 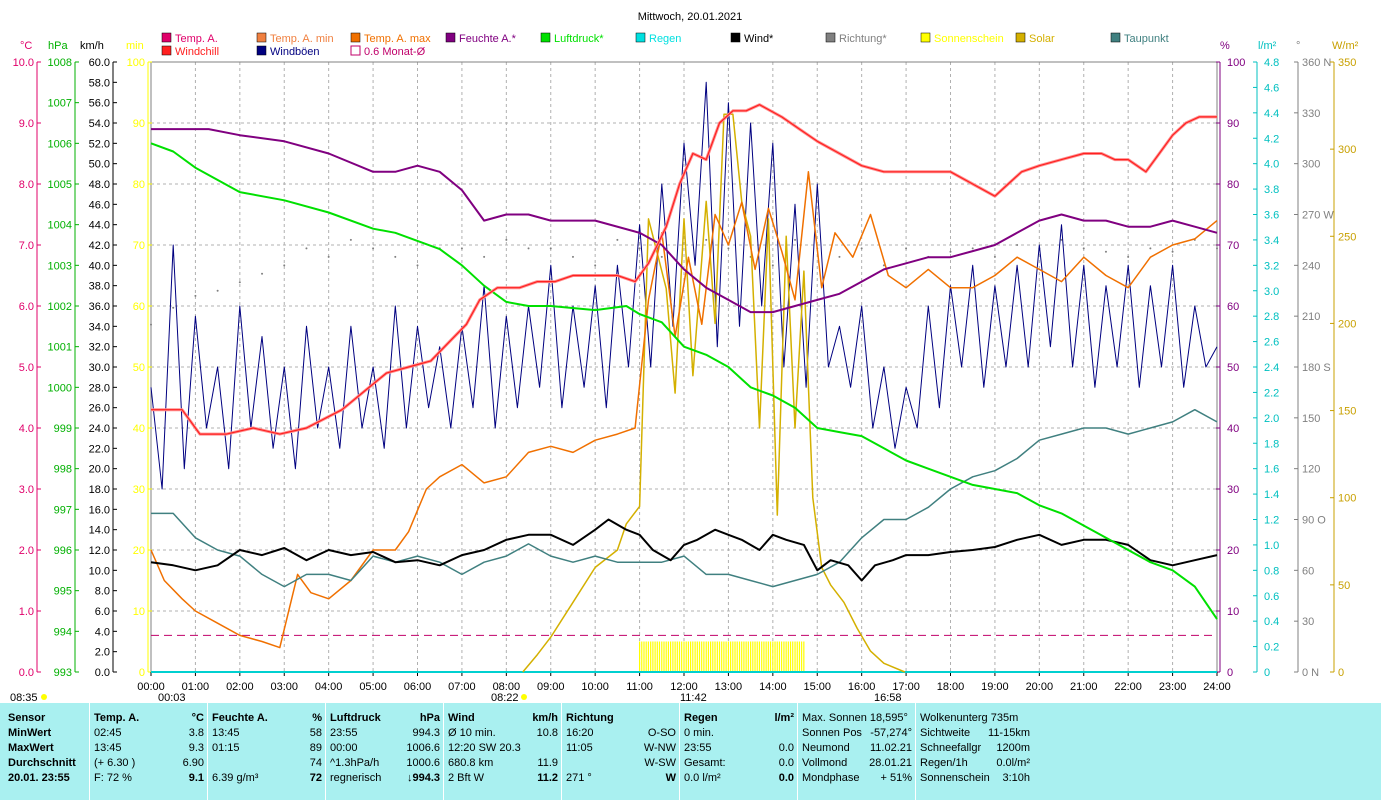 What do you see at coordinates (60, 63) in the screenshot?
I see `pressure-axis-tick-label: 1008` at bounding box center [60, 63].